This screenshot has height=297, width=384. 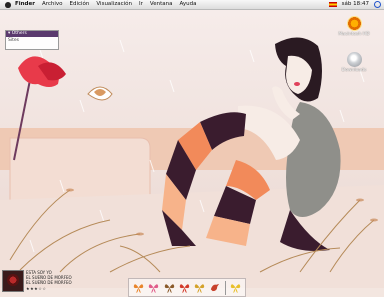 I want to click on menu-ventana: Ventana, so click(x=161, y=4).